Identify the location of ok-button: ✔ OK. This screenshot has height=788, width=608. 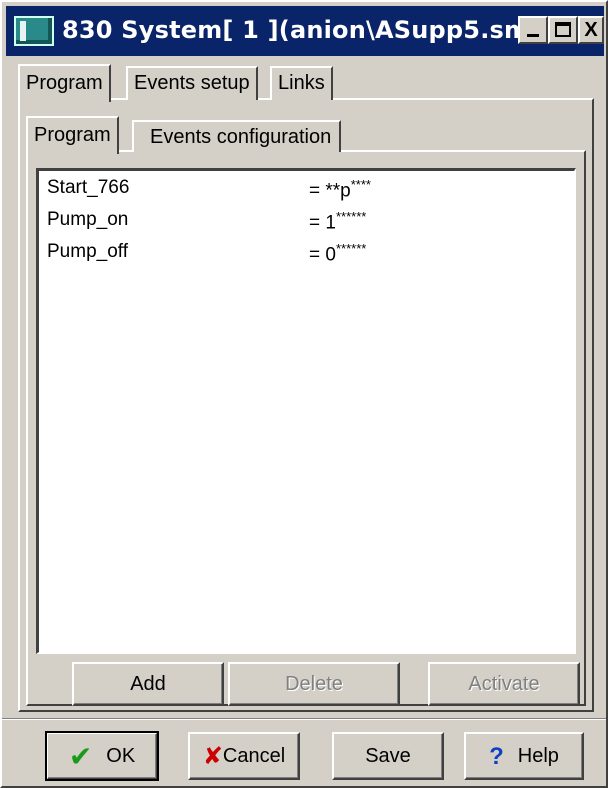
(102, 756).